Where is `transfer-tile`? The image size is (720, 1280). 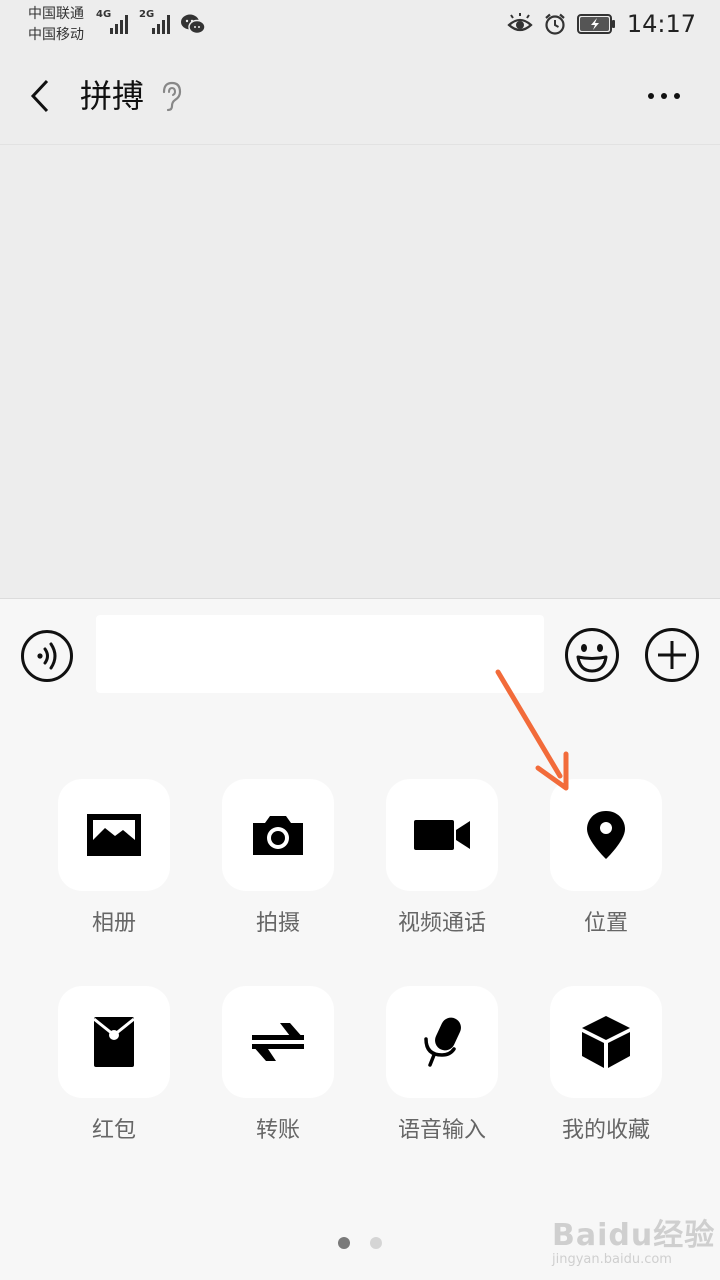
transfer-tile is located at coordinates (278, 1042).